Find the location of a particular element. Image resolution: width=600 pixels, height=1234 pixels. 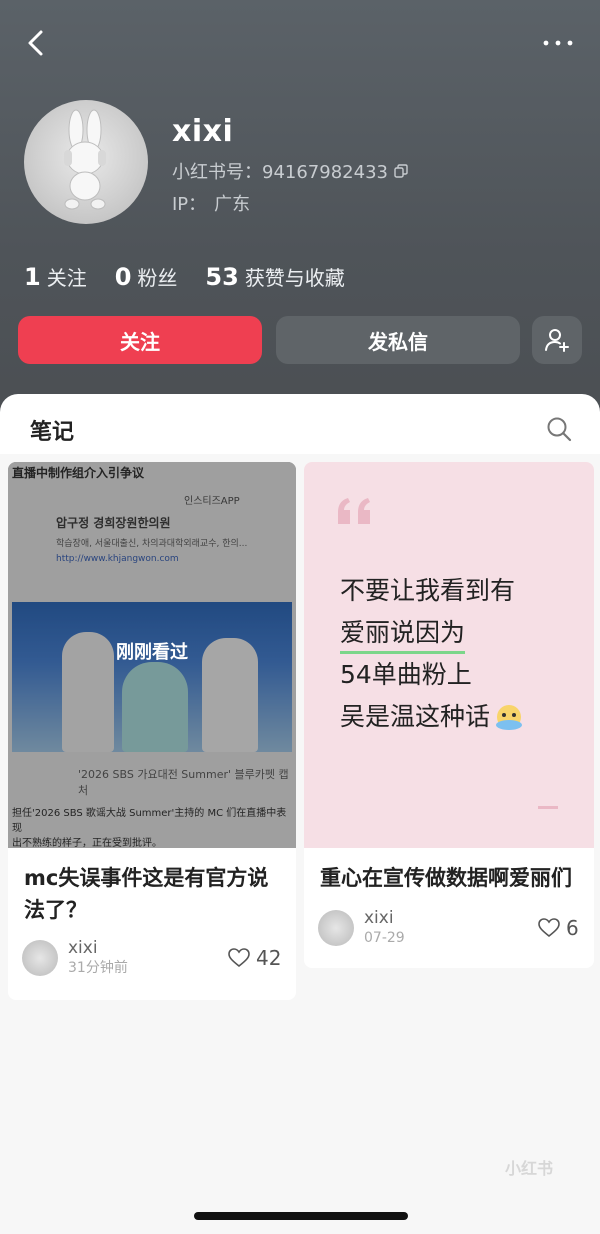

stat-followers: 0 粉丝 is located at coordinates (146, 276).